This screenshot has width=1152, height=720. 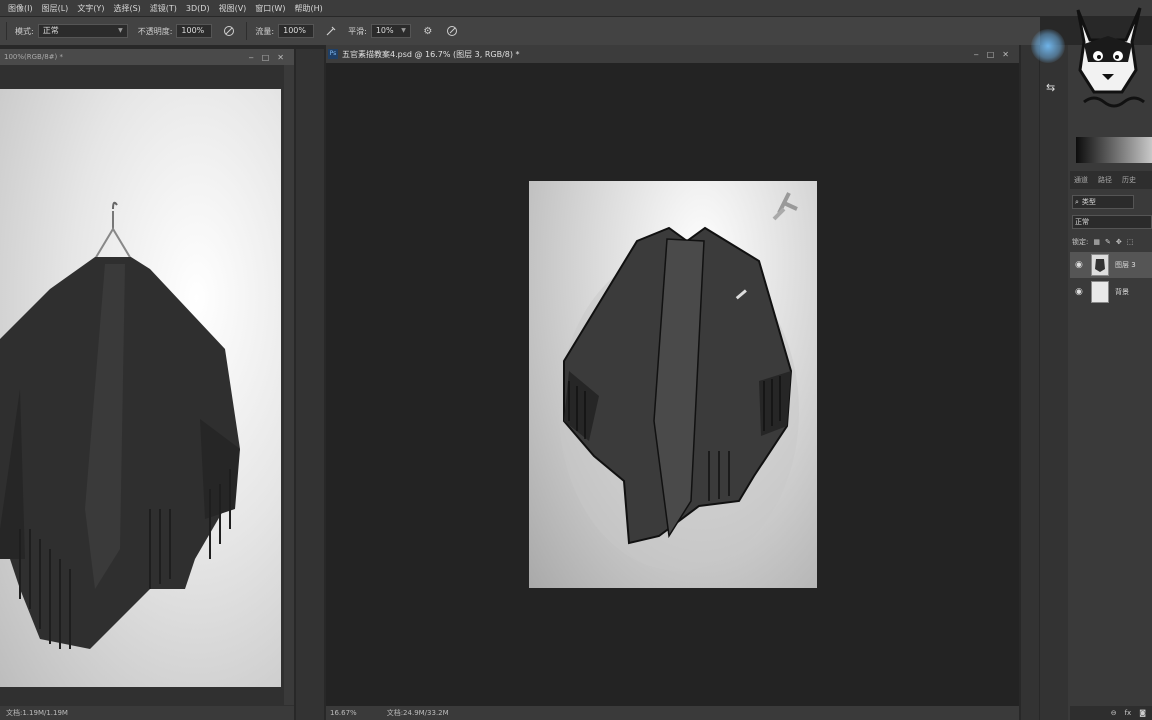 What do you see at coordinates (1142, 713) in the screenshot?
I see `add-mask-icon: ◙` at bounding box center [1142, 713].